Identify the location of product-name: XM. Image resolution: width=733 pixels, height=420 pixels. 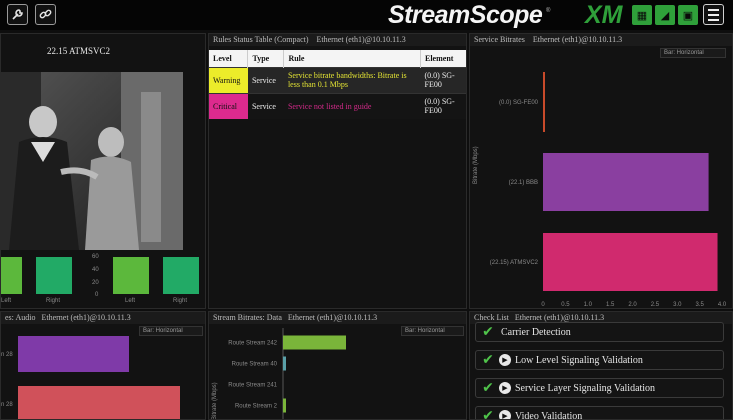
(604, 15).